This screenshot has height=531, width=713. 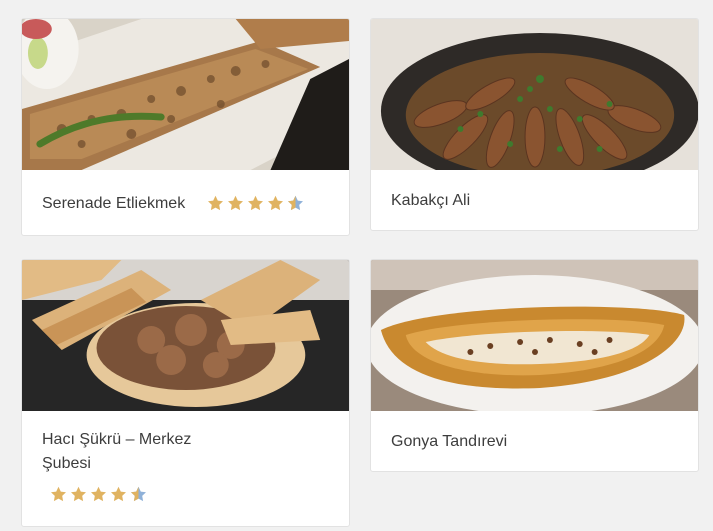 I want to click on restaurant-name: Kabakçı Ali, so click(x=430, y=201).